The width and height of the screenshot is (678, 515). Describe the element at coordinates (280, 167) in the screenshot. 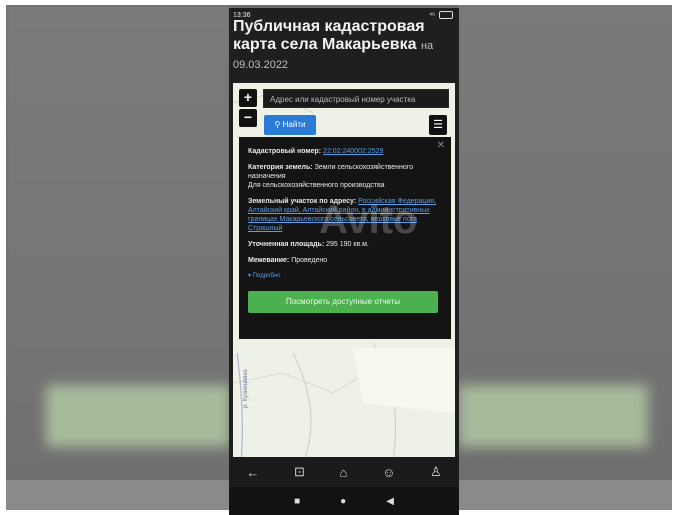

I see `land-category-label: Категория земель:` at that location.